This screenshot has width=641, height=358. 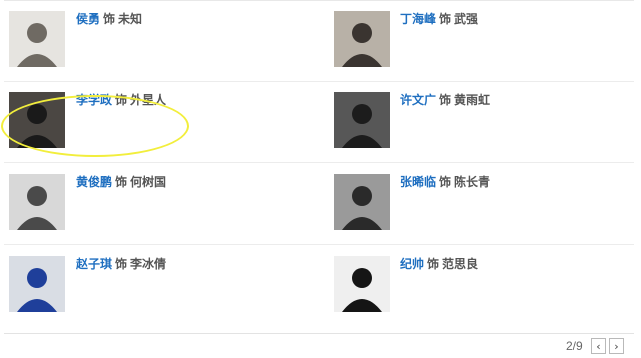 What do you see at coordinates (94, 182) in the screenshot?
I see `actor-name-link: 黄俊鹏` at bounding box center [94, 182].